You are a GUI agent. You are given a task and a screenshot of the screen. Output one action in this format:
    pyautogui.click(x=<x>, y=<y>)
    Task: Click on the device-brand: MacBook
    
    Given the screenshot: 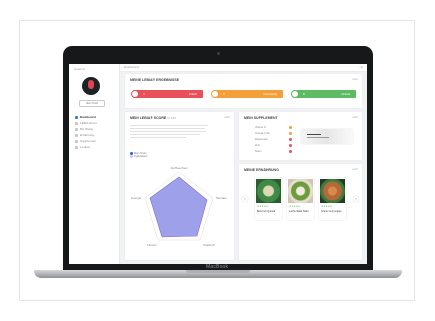 What is the action you would take?
    pyautogui.click(x=217, y=267)
    